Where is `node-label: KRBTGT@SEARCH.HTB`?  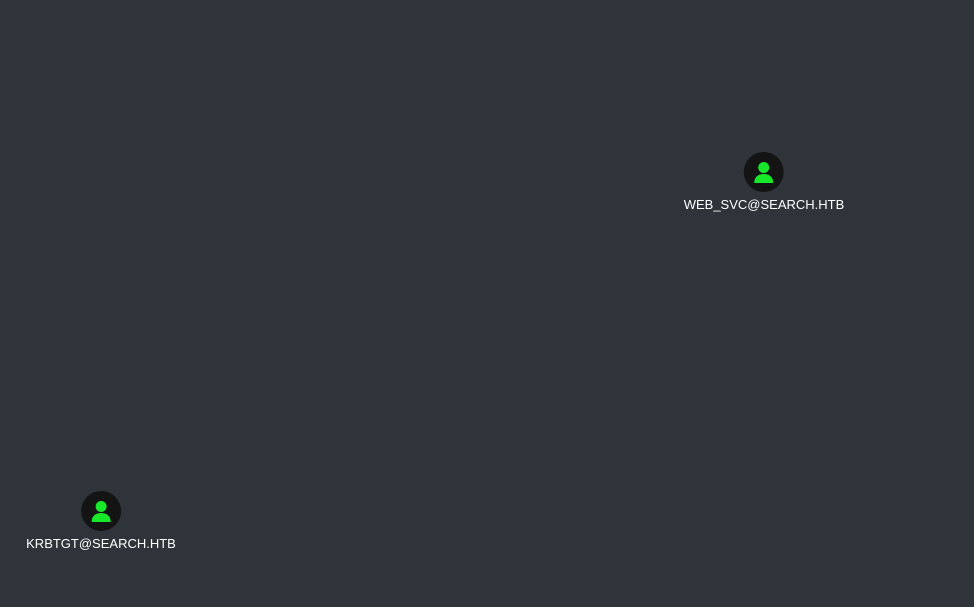 node-label: KRBTGT@SEARCH.HTB is located at coordinates (101, 543).